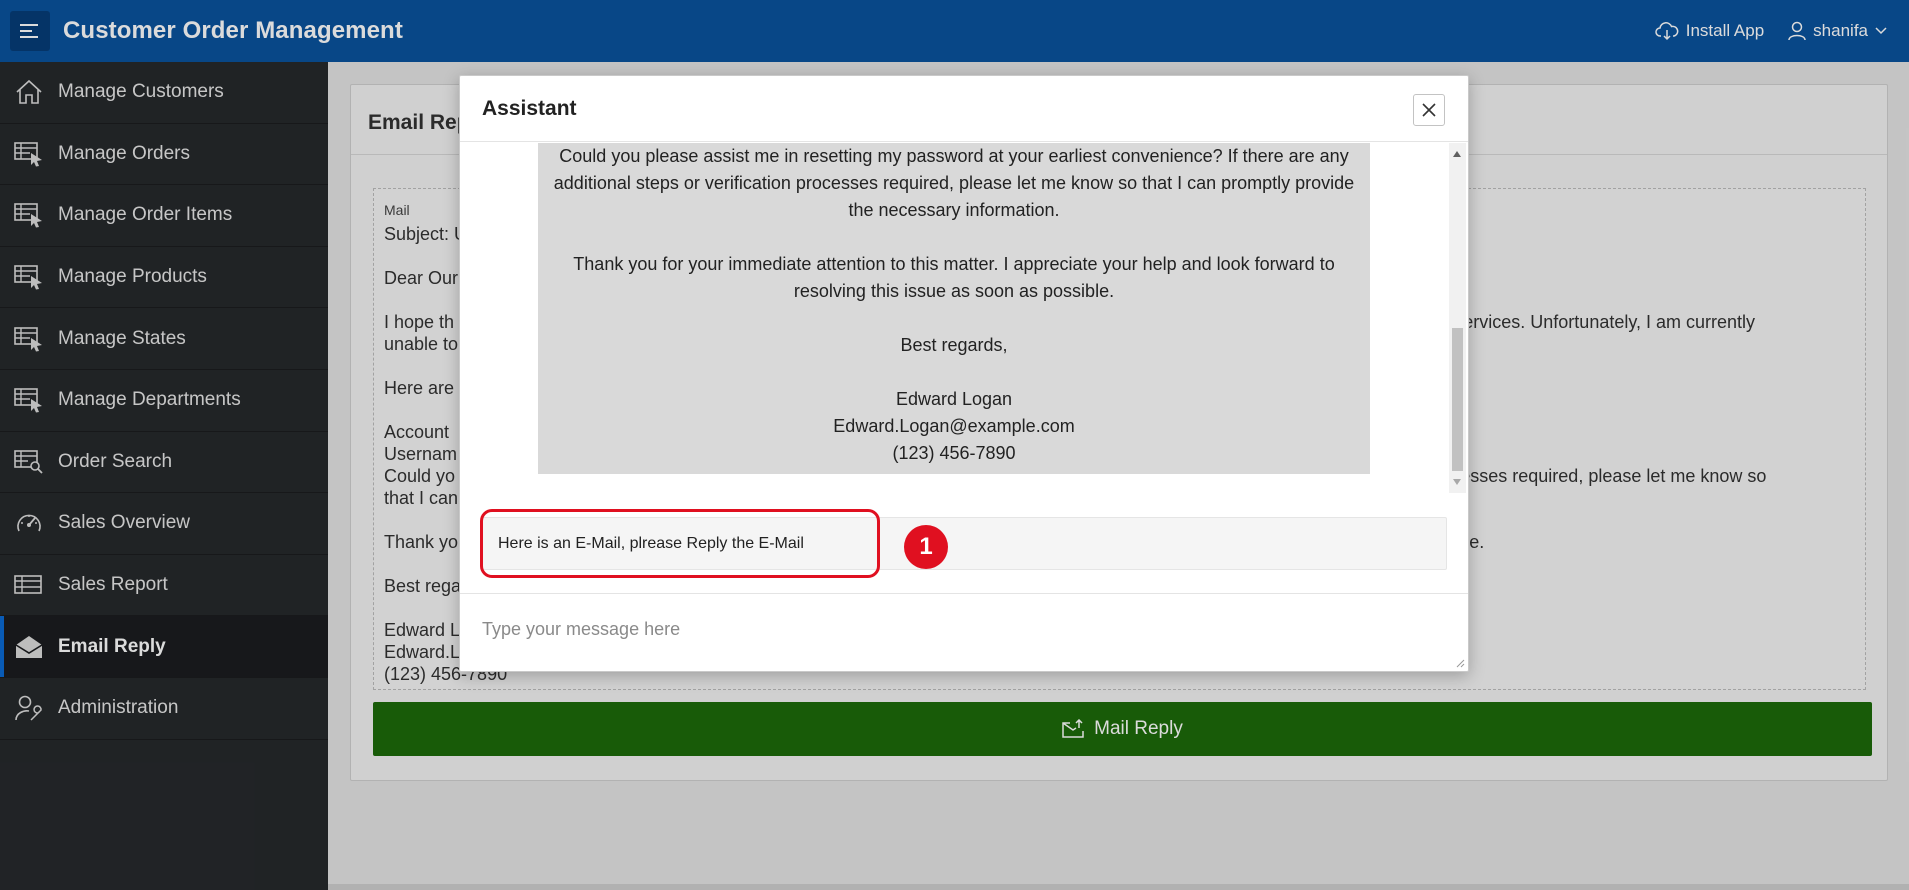 The height and width of the screenshot is (890, 1909). I want to click on reply-paragraph: Edward.Logan@example.com, so click(954, 426).